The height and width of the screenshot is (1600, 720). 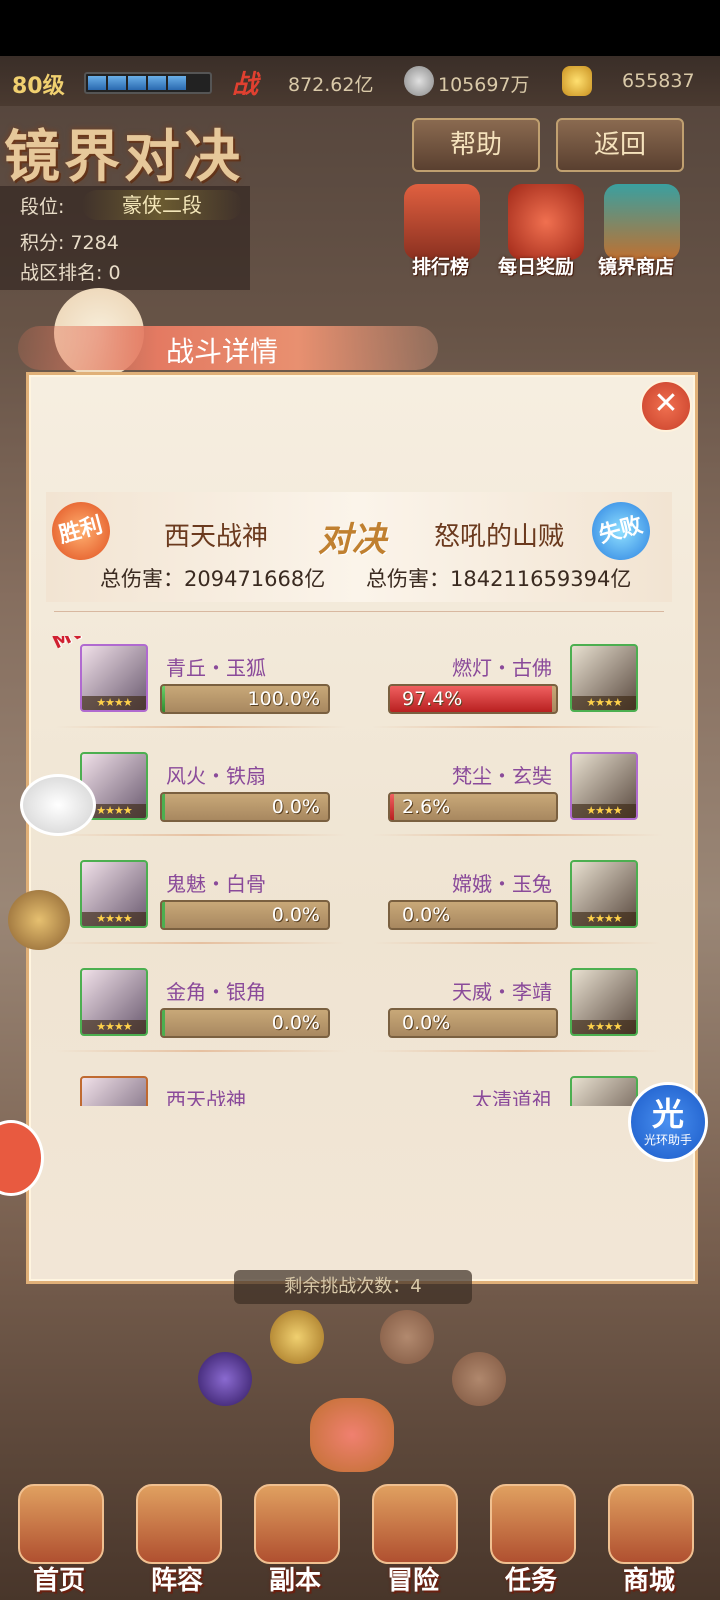 I want to click on right-damage-percent: 2.6%, so click(x=426, y=807).